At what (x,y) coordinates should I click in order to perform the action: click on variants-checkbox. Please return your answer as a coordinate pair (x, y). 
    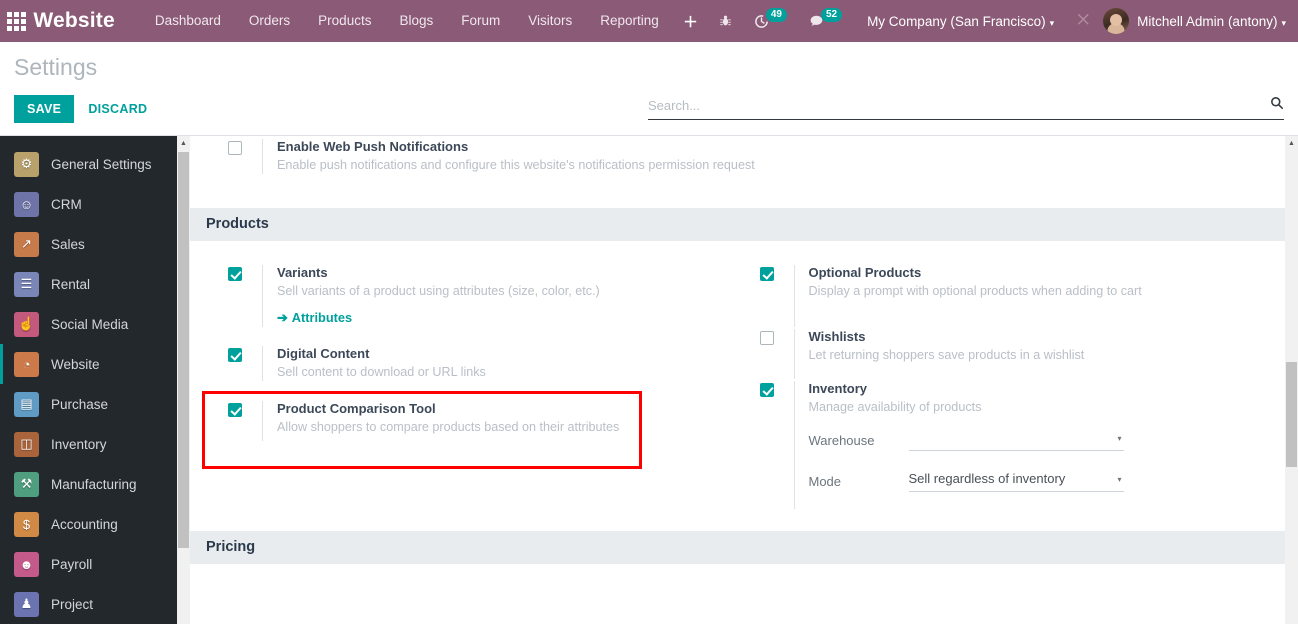
    Looking at the image, I should click on (235, 274).